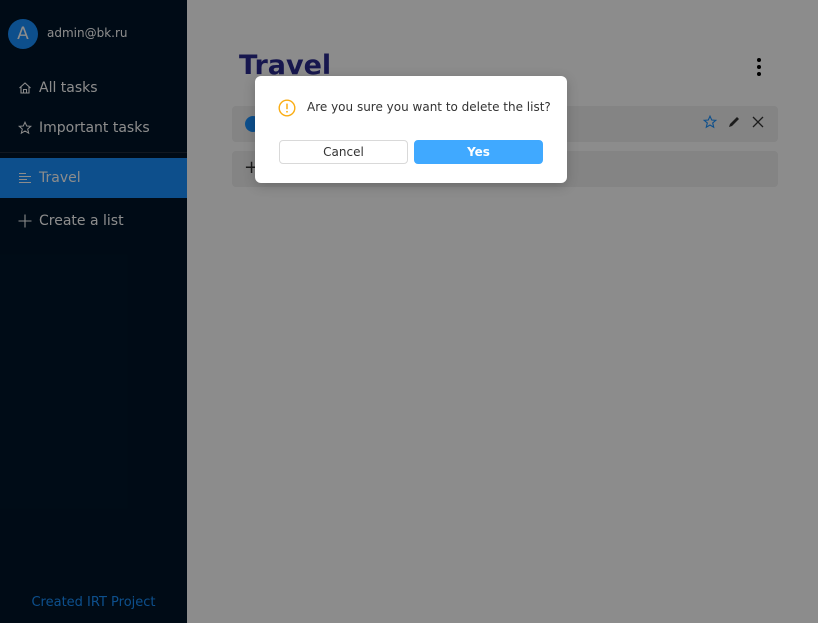  What do you see at coordinates (343, 152) in the screenshot?
I see `cancel-button: Cancel` at bounding box center [343, 152].